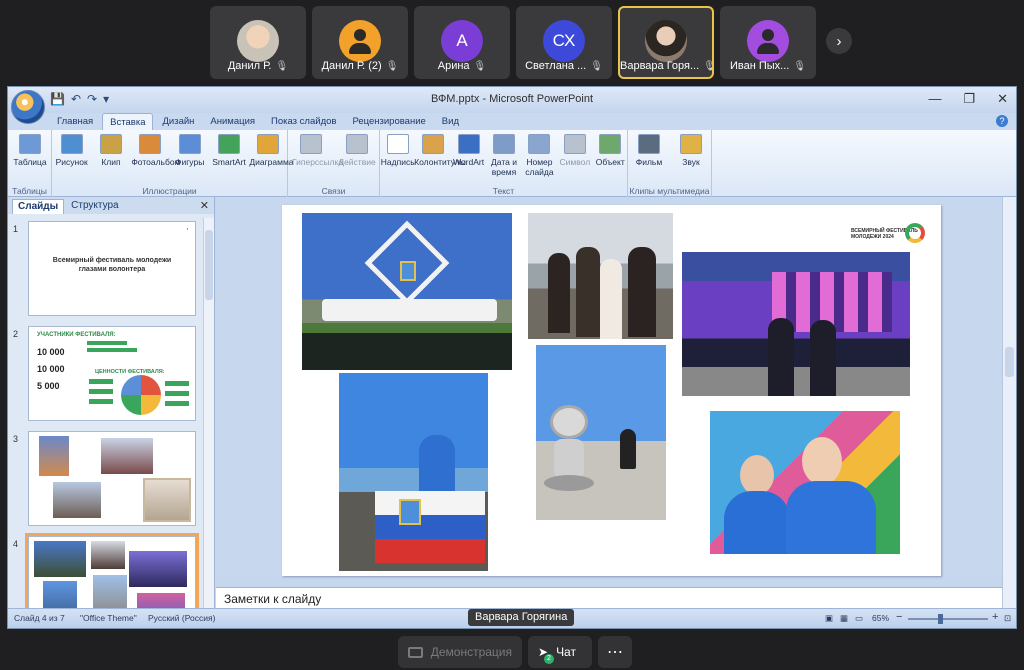 This screenshot has width=1024, height=670. What do you see at coordinates (72, 150) in the screenshot?
I see `ribbon-button: Рисунок` at bounding box center [72, 150].